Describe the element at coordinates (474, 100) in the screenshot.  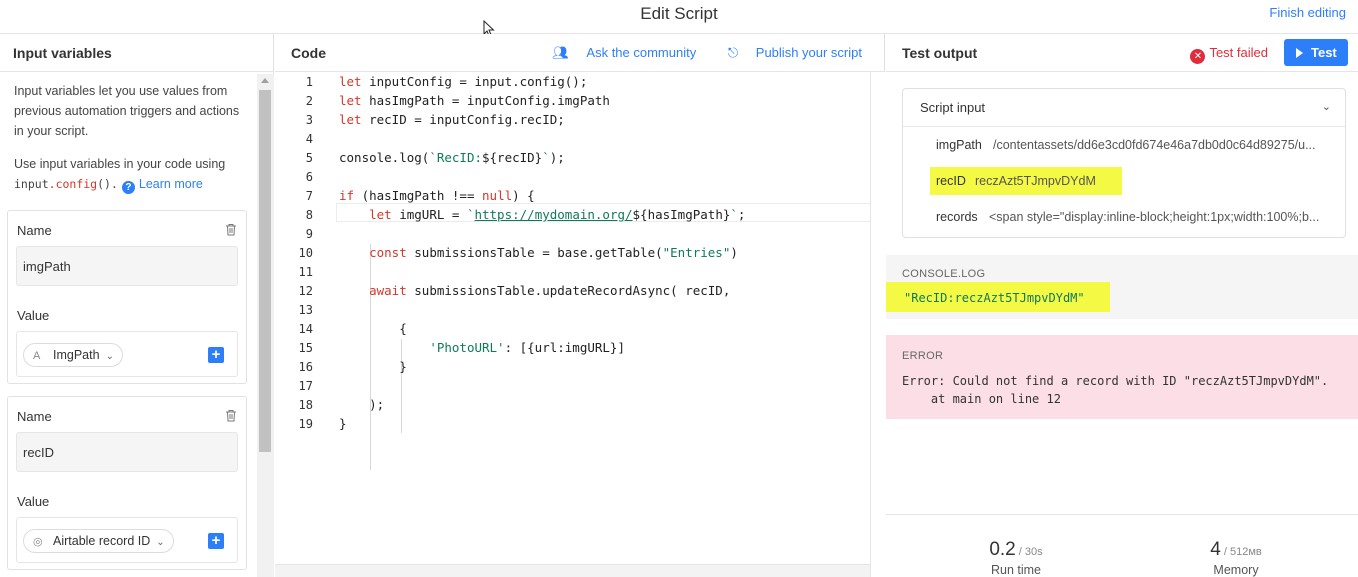
I see `code-text: let hasImgPath = inputConfig.imgPath` at that location.